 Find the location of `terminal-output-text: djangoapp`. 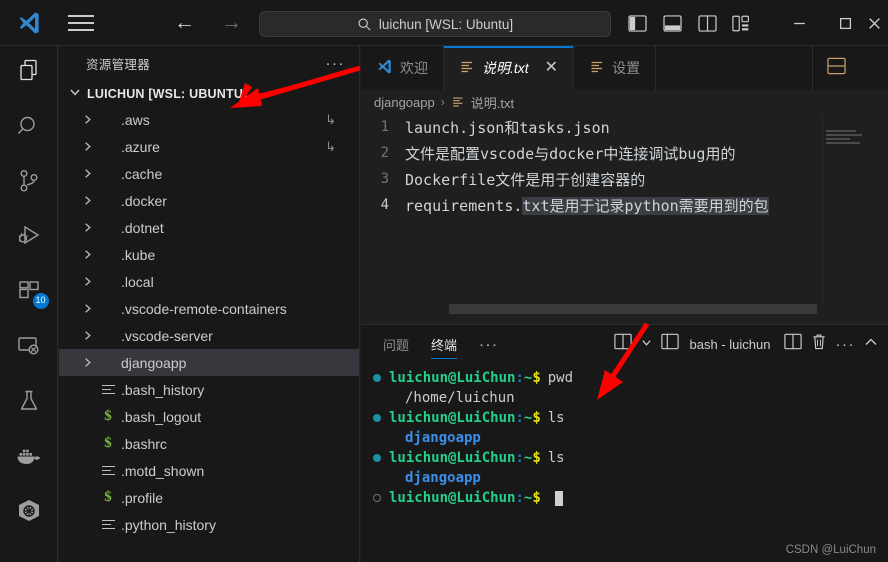

terminal-output-text: djangoapp is located at coordinates (443, 478).